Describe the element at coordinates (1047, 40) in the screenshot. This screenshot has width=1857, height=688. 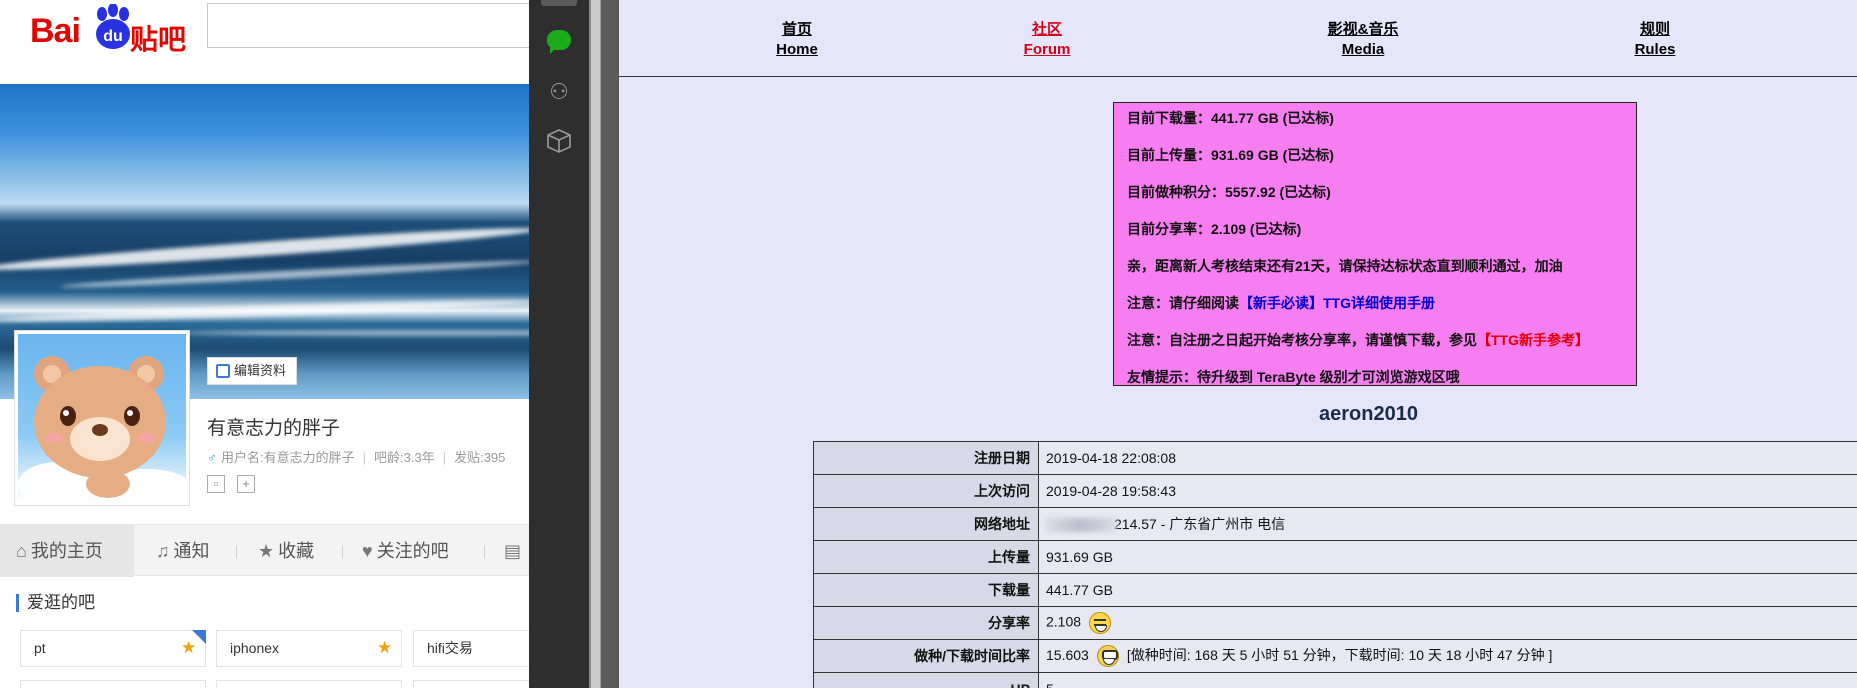
I see `nav-forum: 社区 Forum` at that location.